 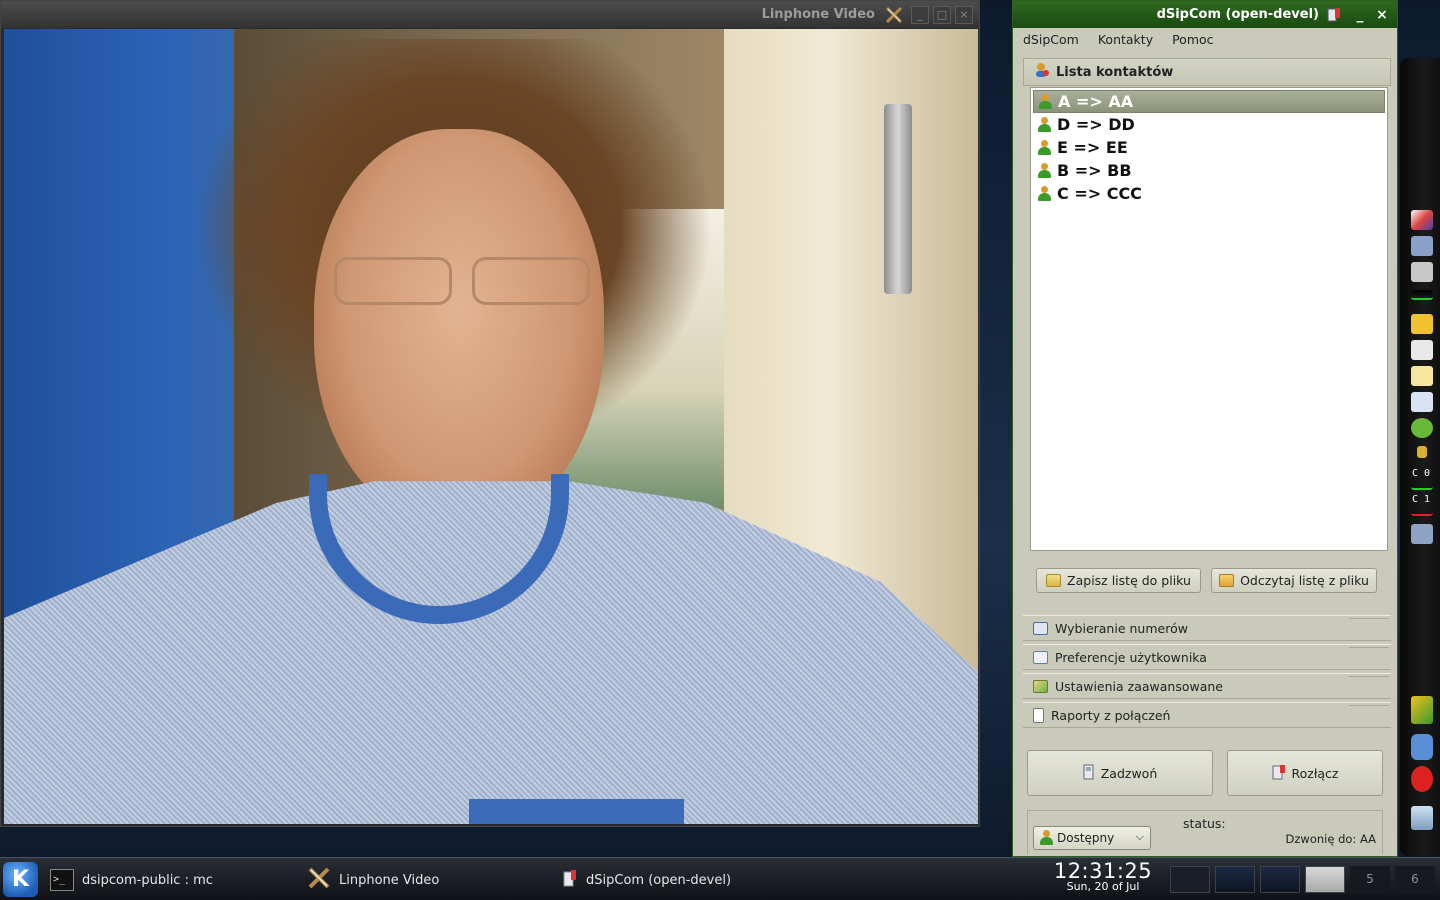 What do you see at coordinates (1294, 580) in the screenshot?
I see `load-list-button: Odczytaj listę z pliku` at bounding box center [1294, 580].